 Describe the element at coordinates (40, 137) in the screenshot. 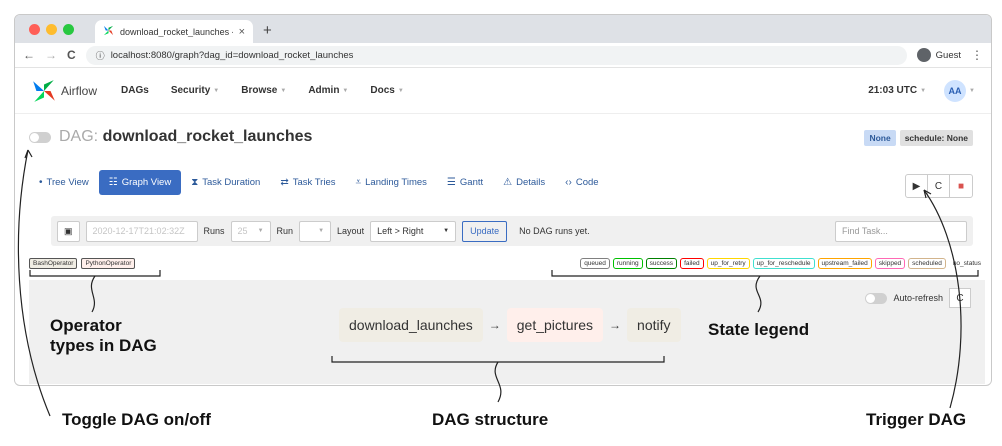

I see `dag-toggle` at that location.